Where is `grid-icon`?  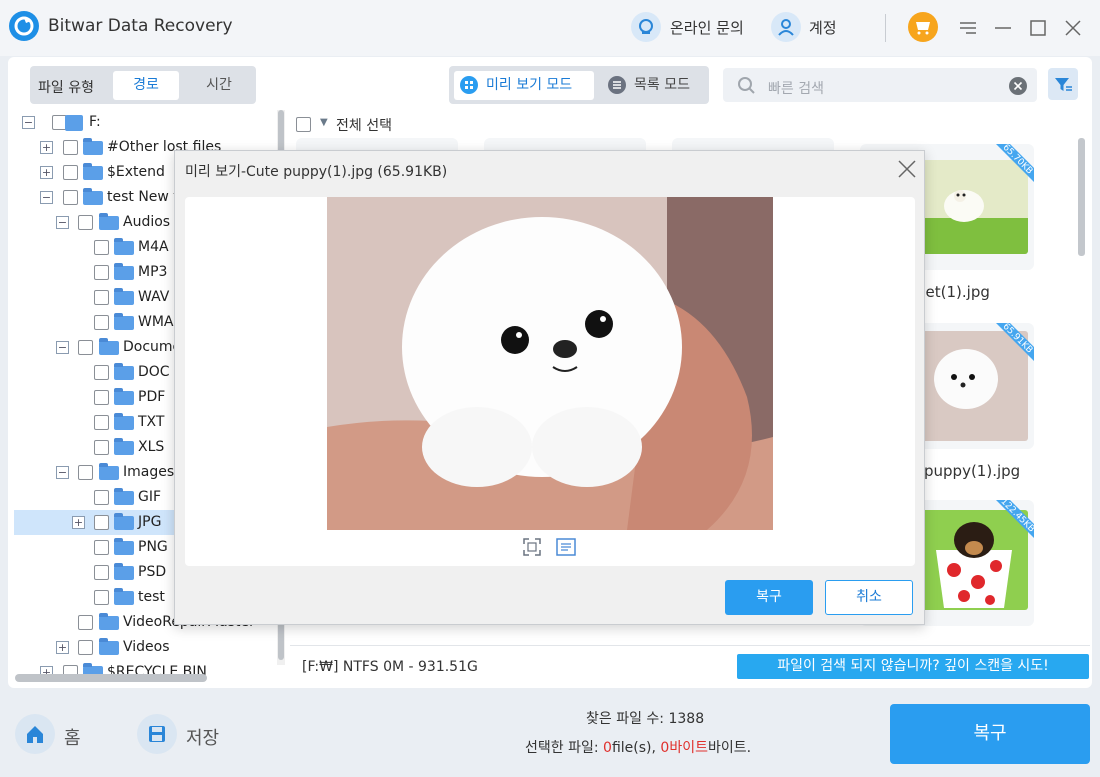 grid-icon is located at coordinates (469, 85).